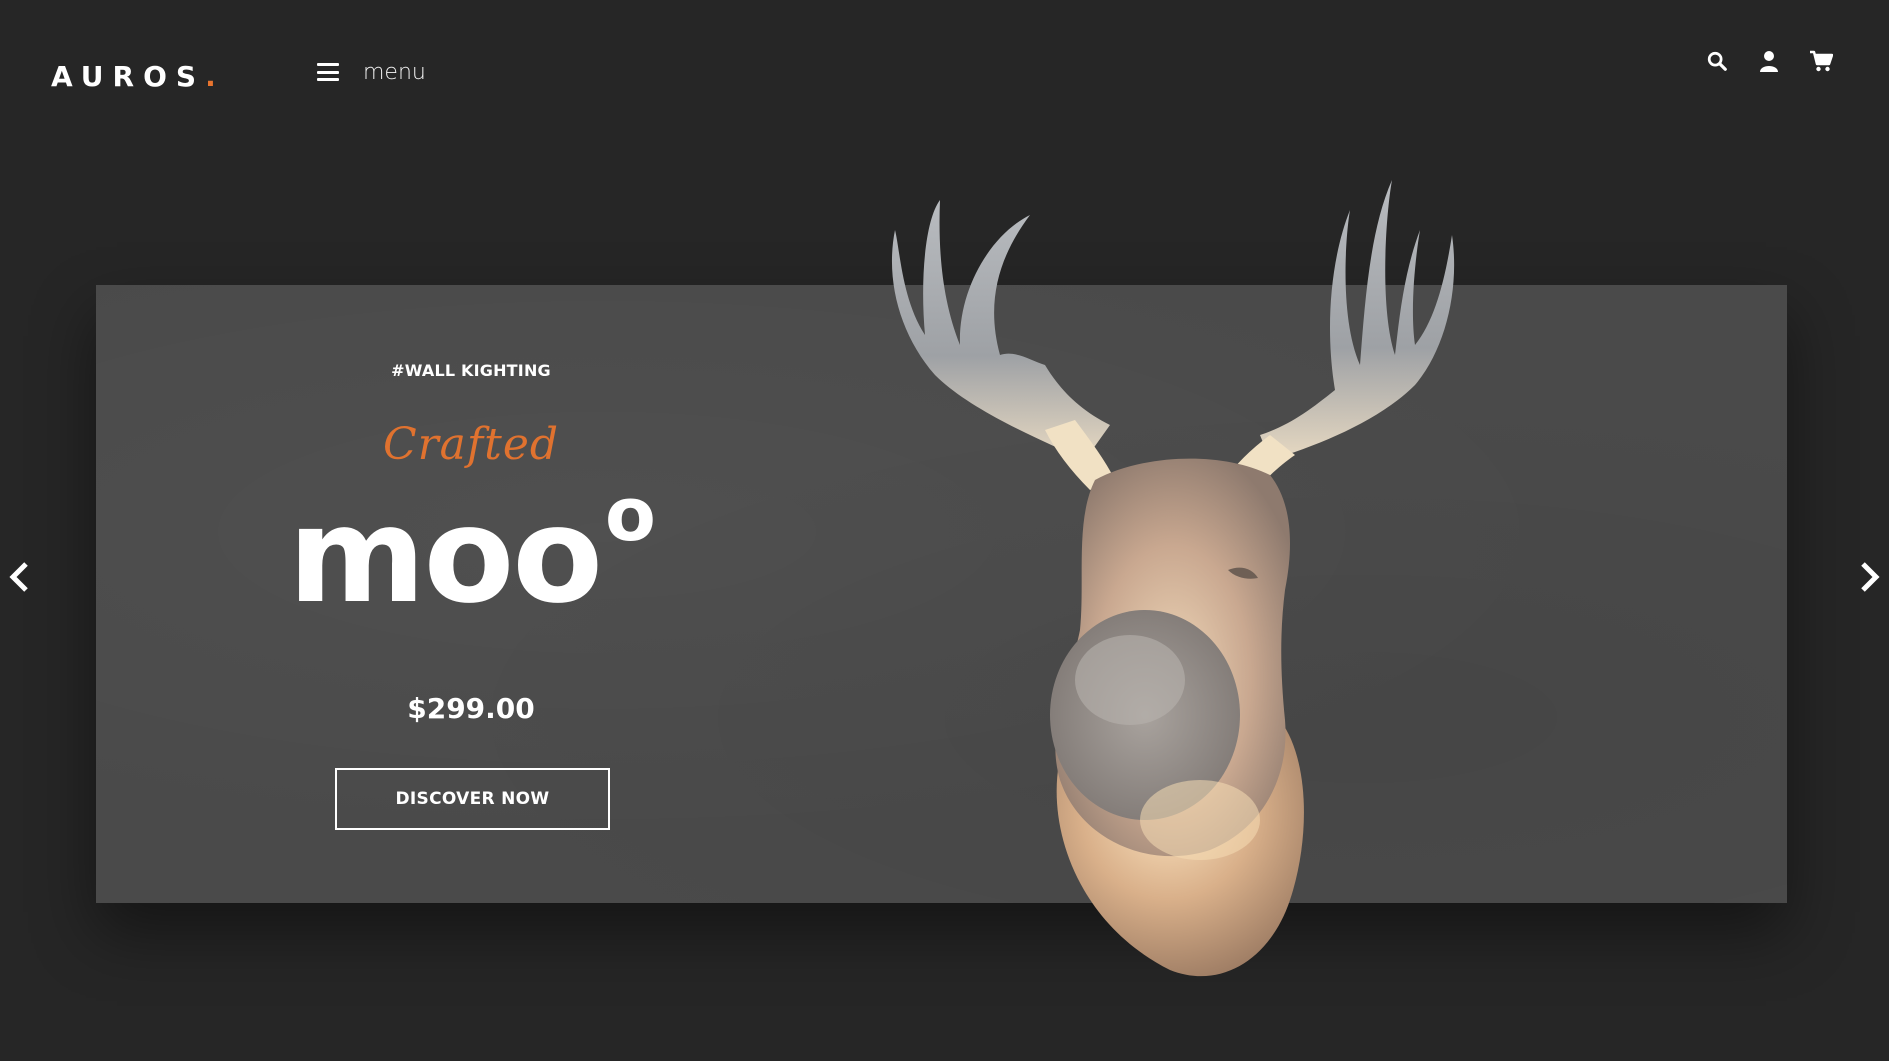 This screenshot has width=1889, height=1061. I want to click on header-actions, so click(1769, 61).